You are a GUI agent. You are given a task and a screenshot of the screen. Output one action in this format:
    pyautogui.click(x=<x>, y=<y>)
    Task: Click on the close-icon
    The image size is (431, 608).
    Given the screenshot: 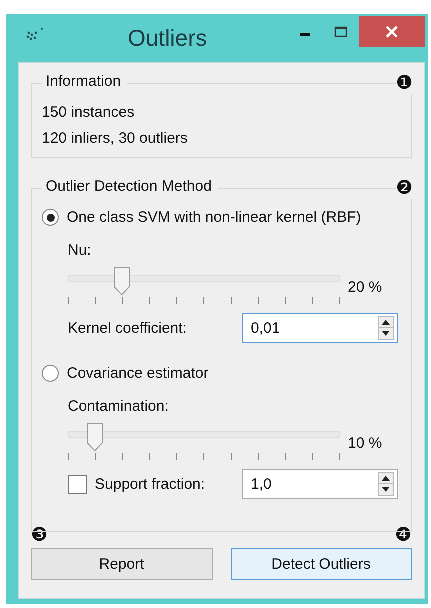 What is the action you would take?
    pyautogui.click(x=392, y=31)
    